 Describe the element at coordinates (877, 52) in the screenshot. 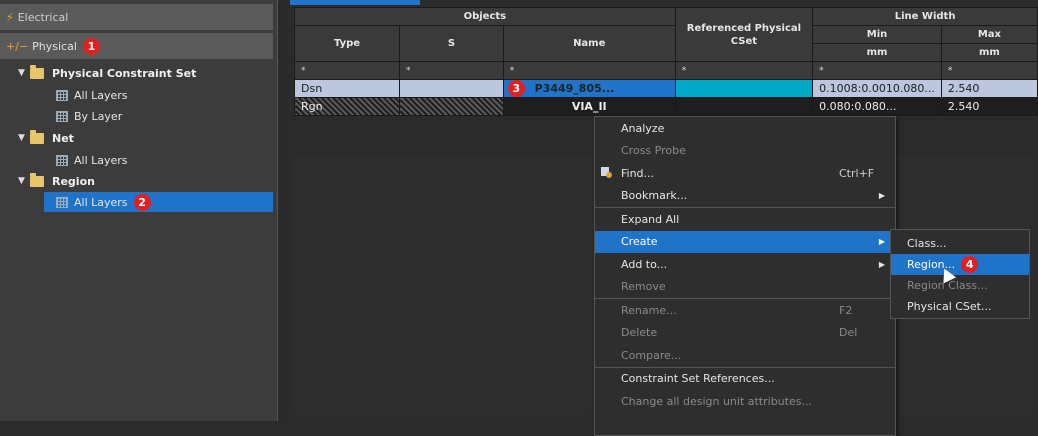

I see `unit-min: mm` at that location.